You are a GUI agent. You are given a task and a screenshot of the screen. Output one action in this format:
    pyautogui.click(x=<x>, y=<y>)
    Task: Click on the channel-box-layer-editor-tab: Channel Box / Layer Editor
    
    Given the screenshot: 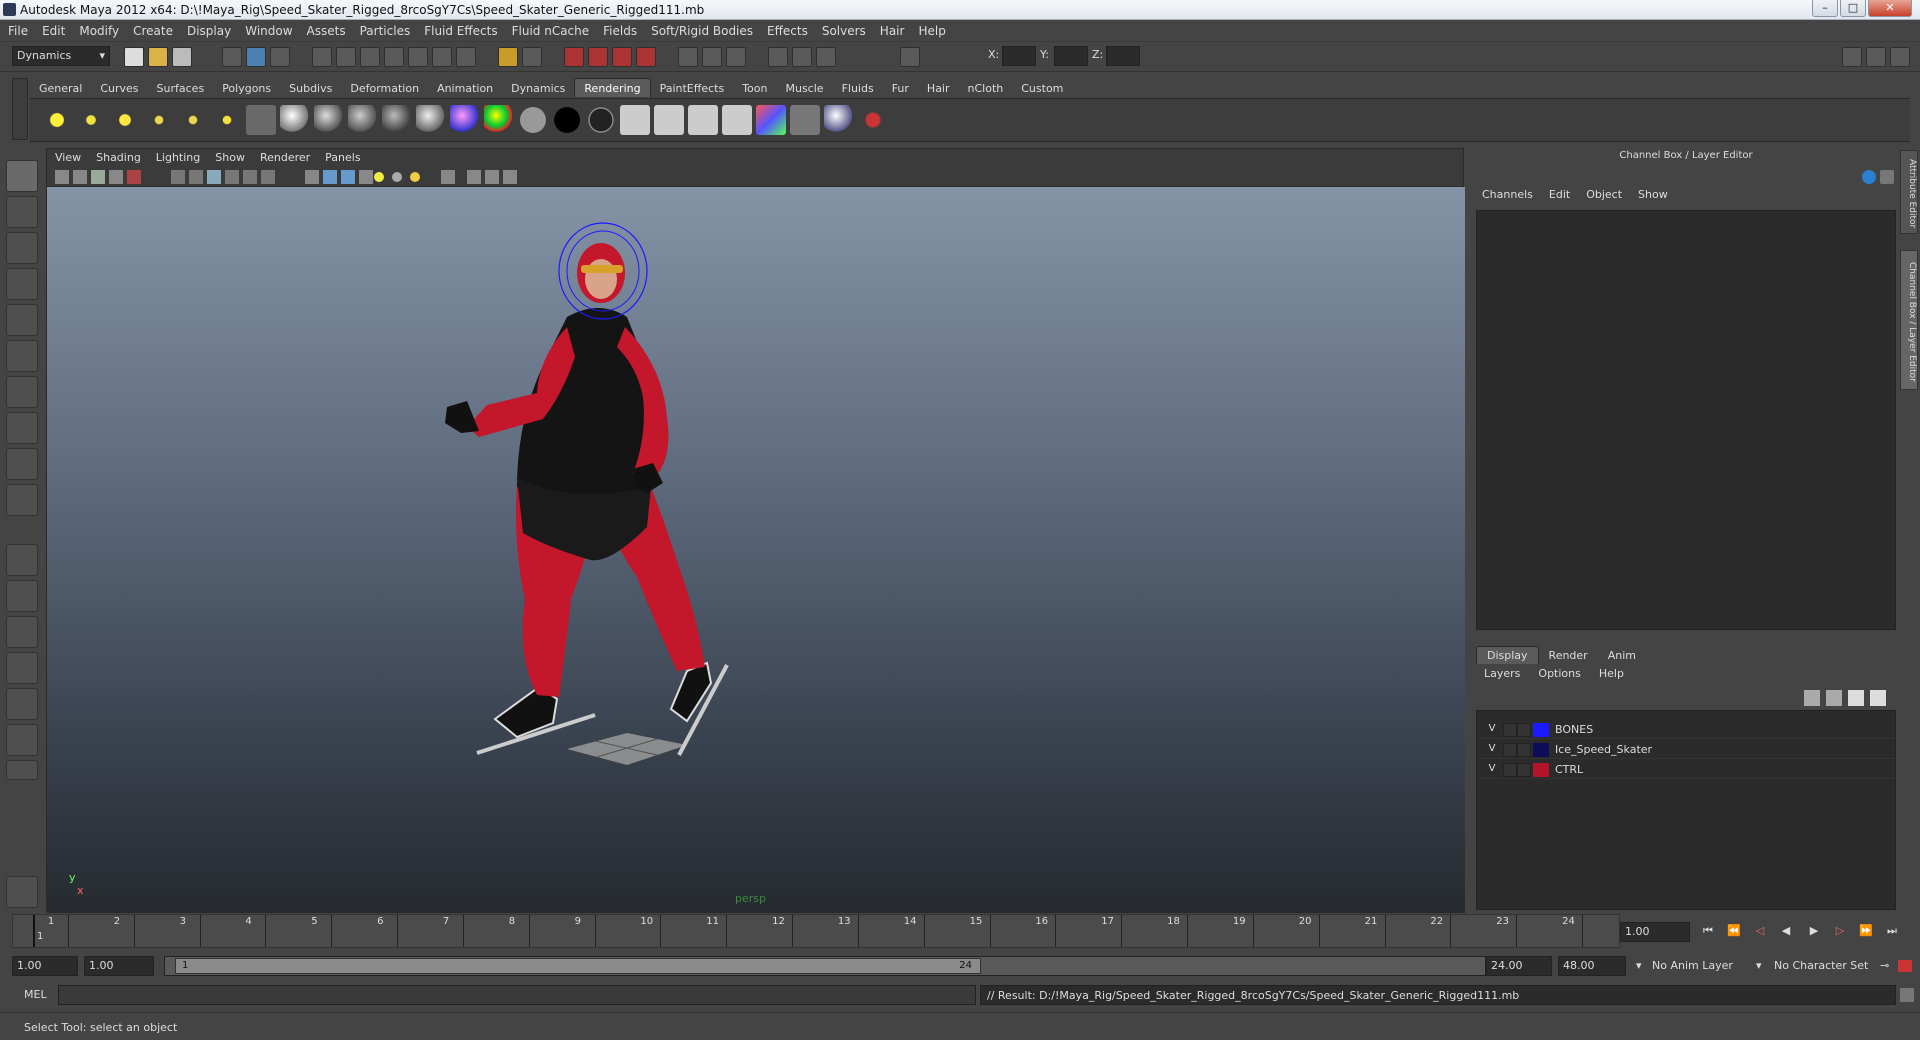 What is the action you would take?
    pyautogui.click(x=1909, y=320)
    